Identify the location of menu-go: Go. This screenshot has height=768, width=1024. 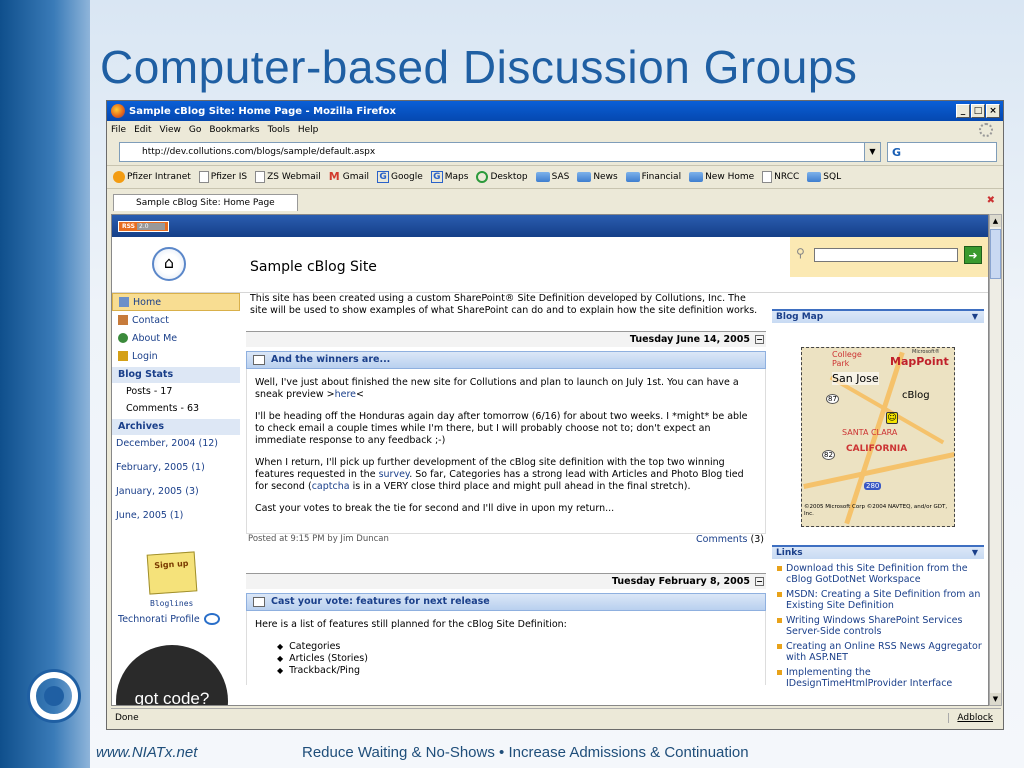
(195, 130).